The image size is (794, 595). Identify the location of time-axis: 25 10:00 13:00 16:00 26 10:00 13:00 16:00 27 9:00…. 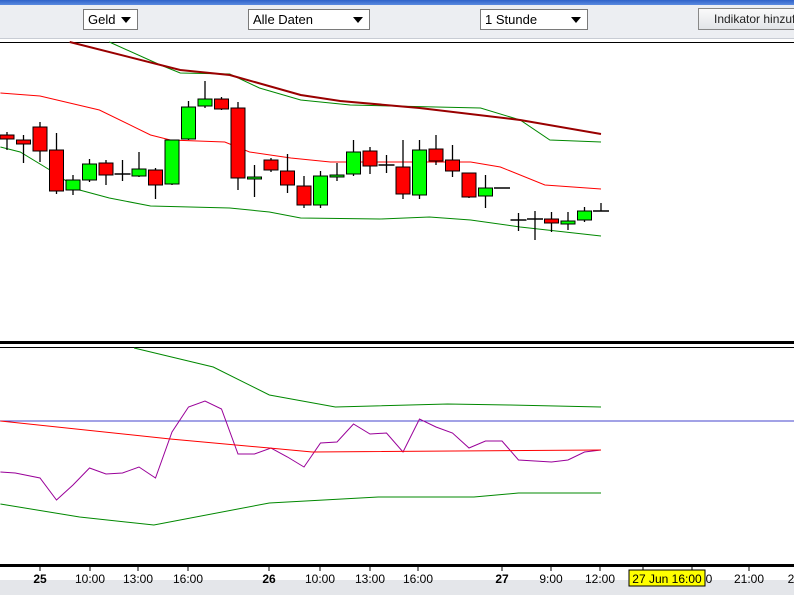
(413, 577).